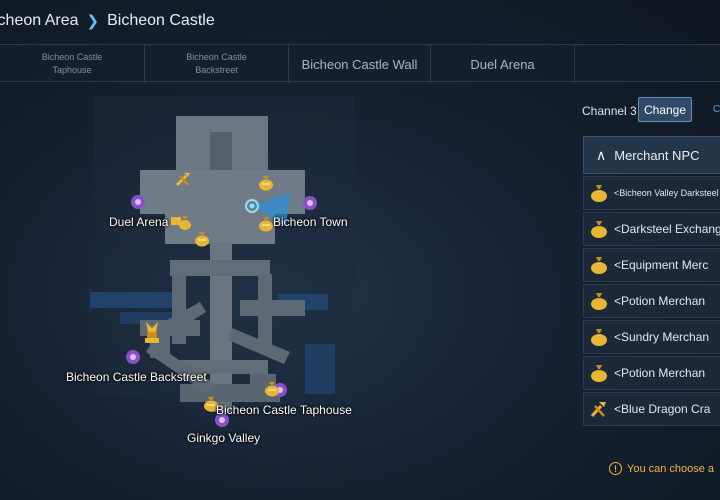  I want to click on map-label-bicheon-town: Bicheon Town, so click(310, 222).